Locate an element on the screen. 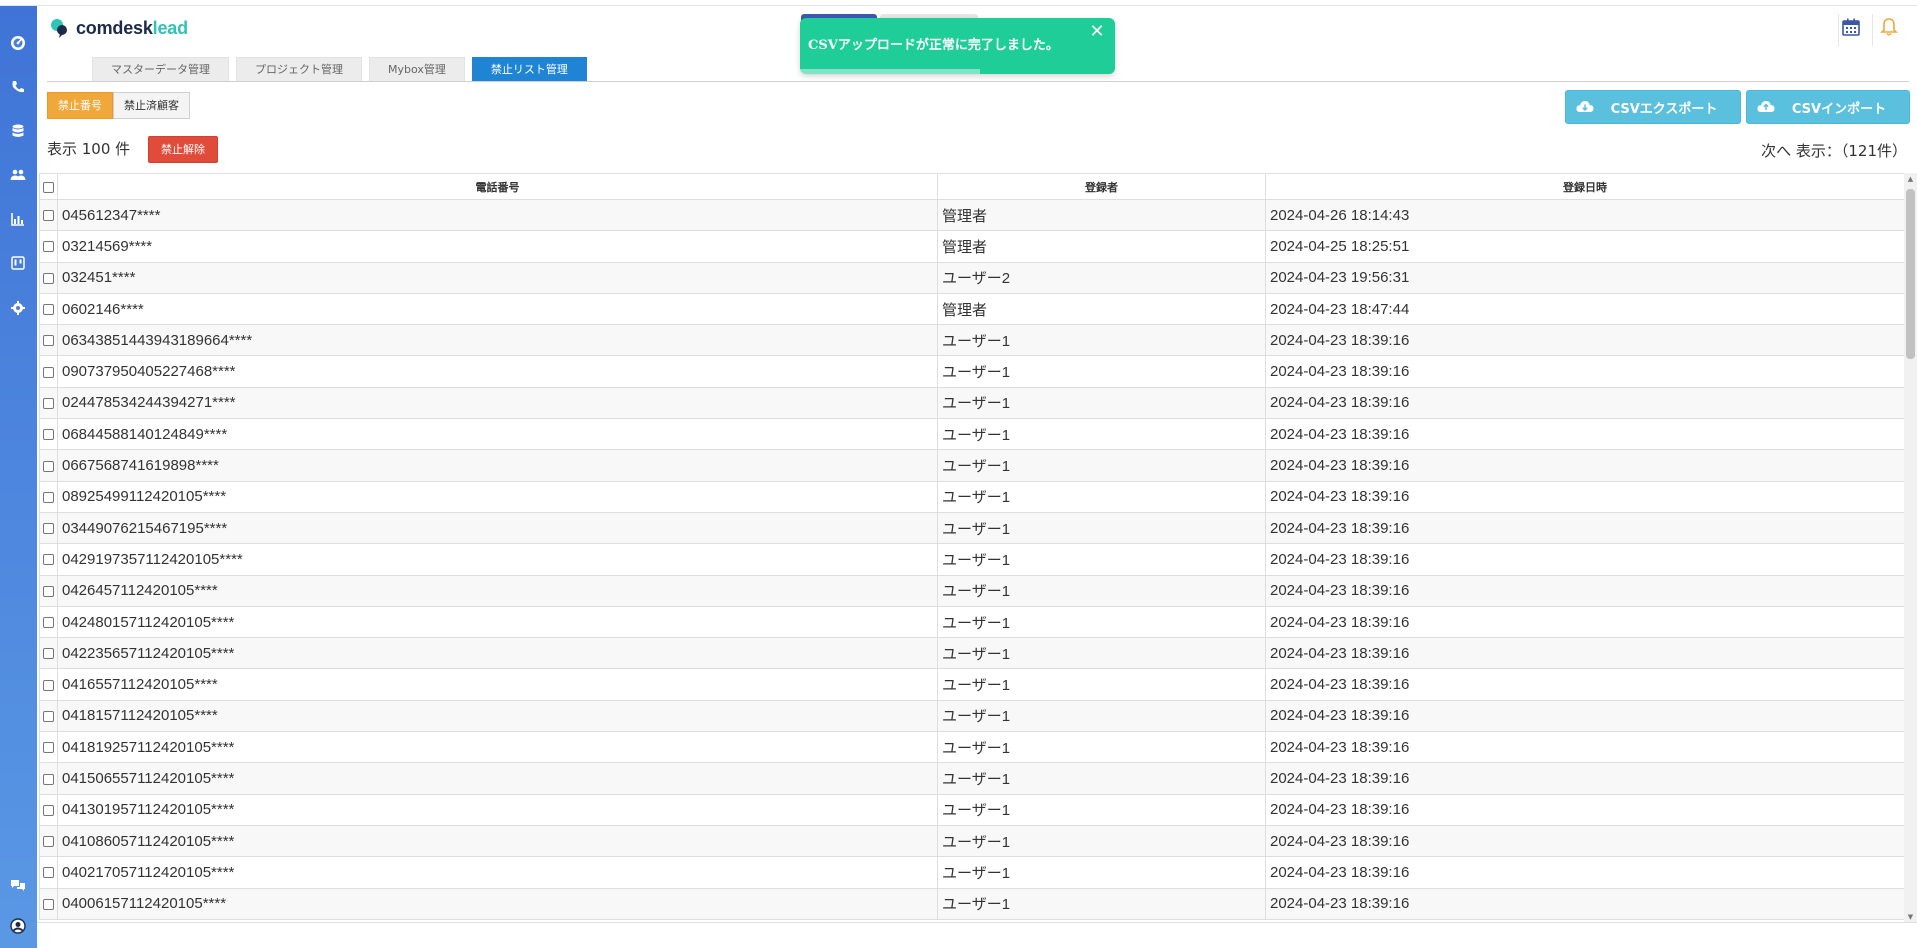  table-row: 0602146**** 管理者 2024-04-23 18:47:44 is located at coordinates (971, 309).